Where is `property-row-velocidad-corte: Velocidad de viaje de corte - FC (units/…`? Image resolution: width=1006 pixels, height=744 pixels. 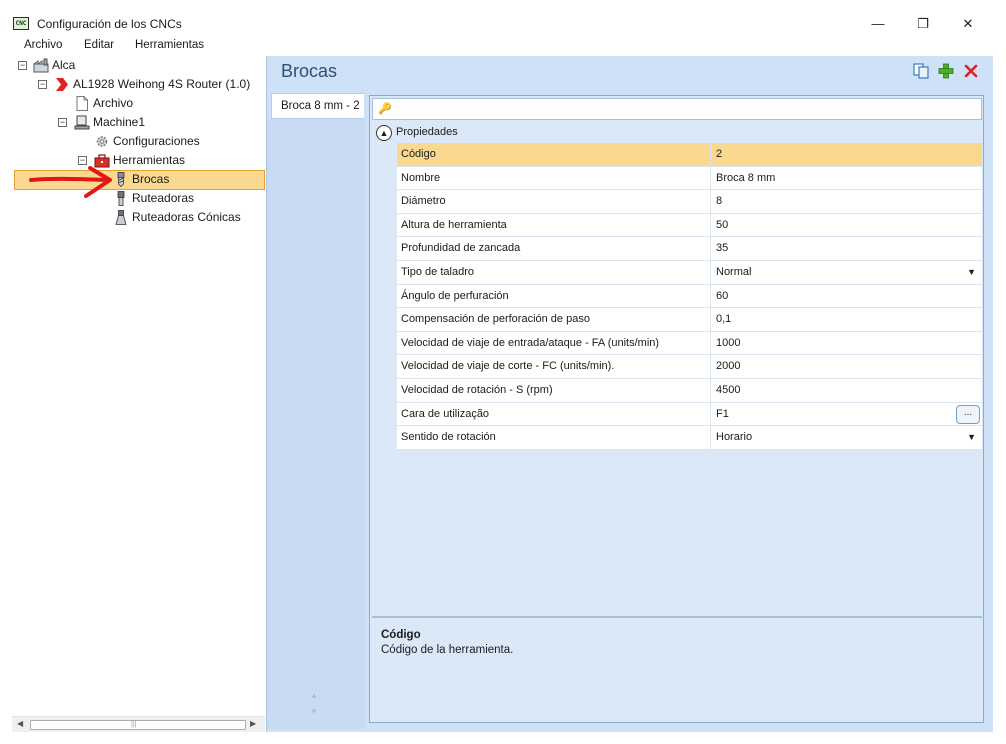
property-row-velocidad-corte: Velocidad de viaje de corte - FC (units/… is located at coordinates (677, 367).